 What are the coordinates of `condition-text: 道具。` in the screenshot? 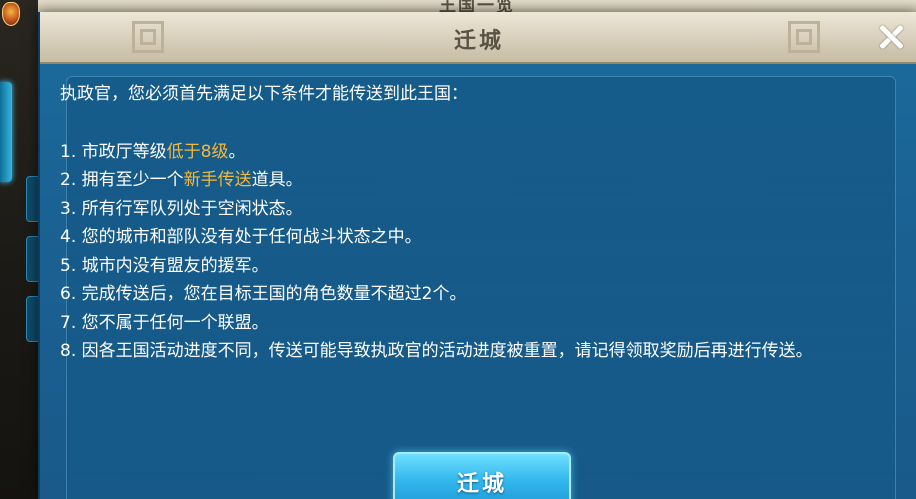 It's located at (277, 180).